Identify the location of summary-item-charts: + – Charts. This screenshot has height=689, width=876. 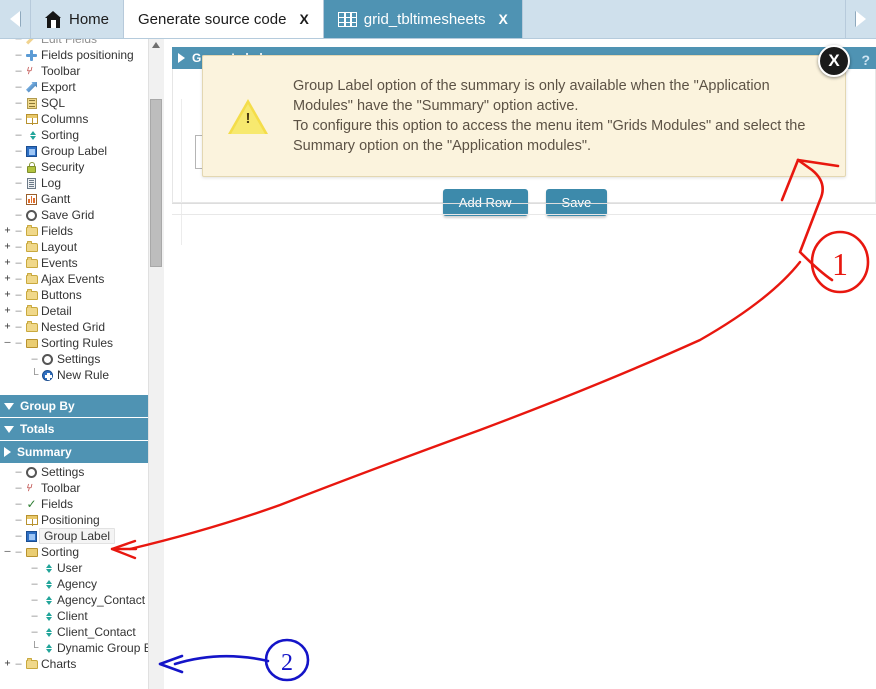
(74, 664).